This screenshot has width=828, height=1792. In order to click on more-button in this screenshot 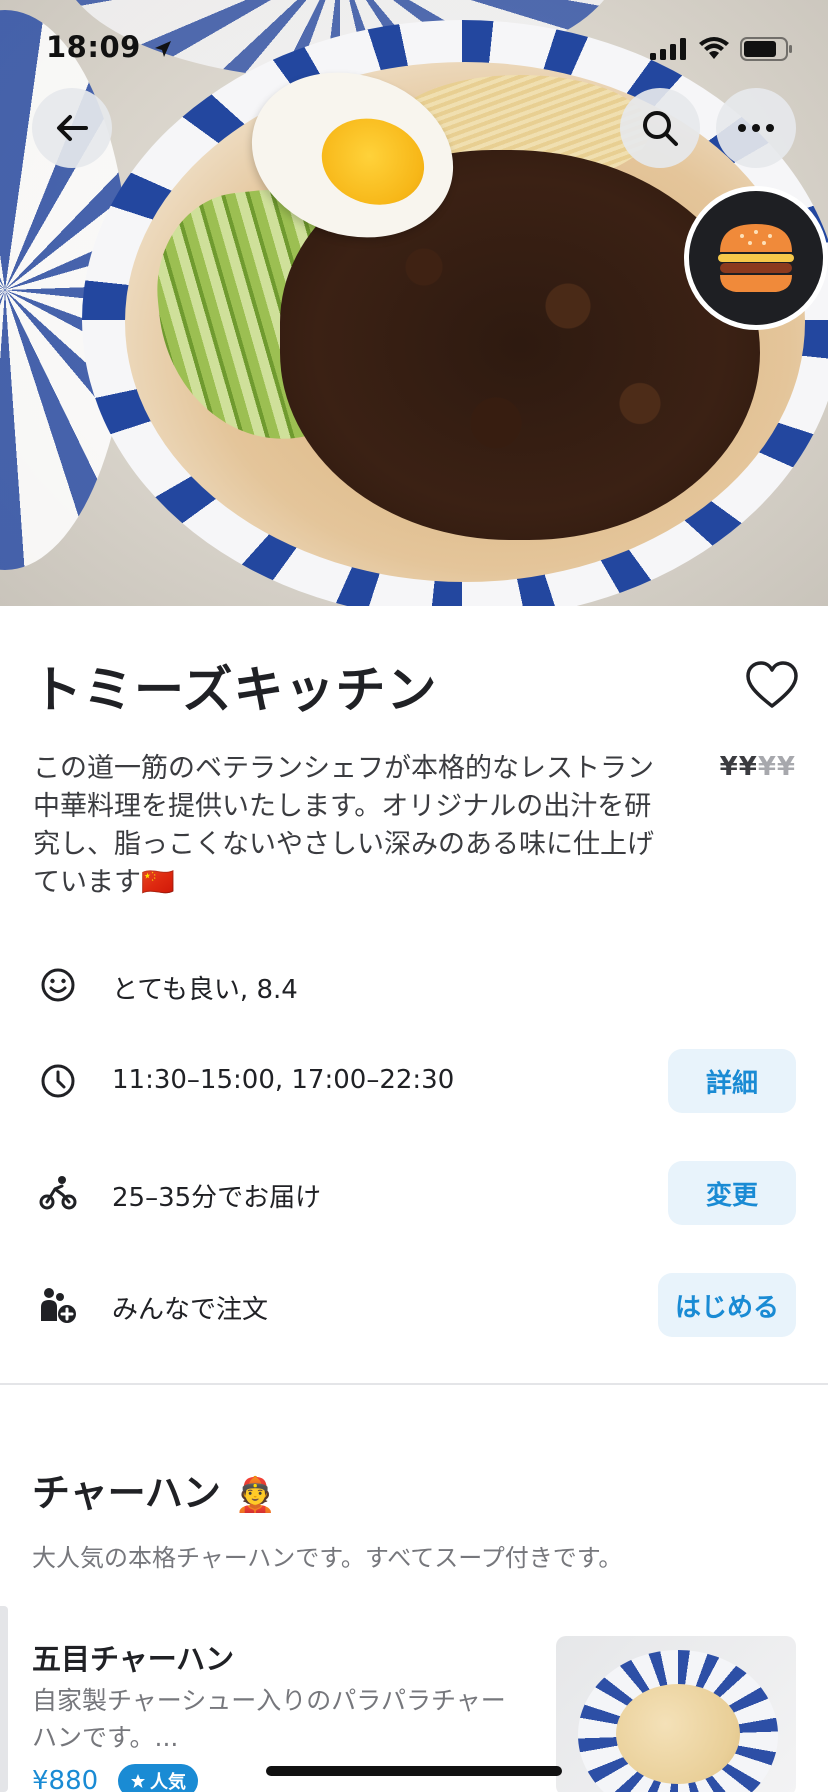, I will do `click(756, 128)`.